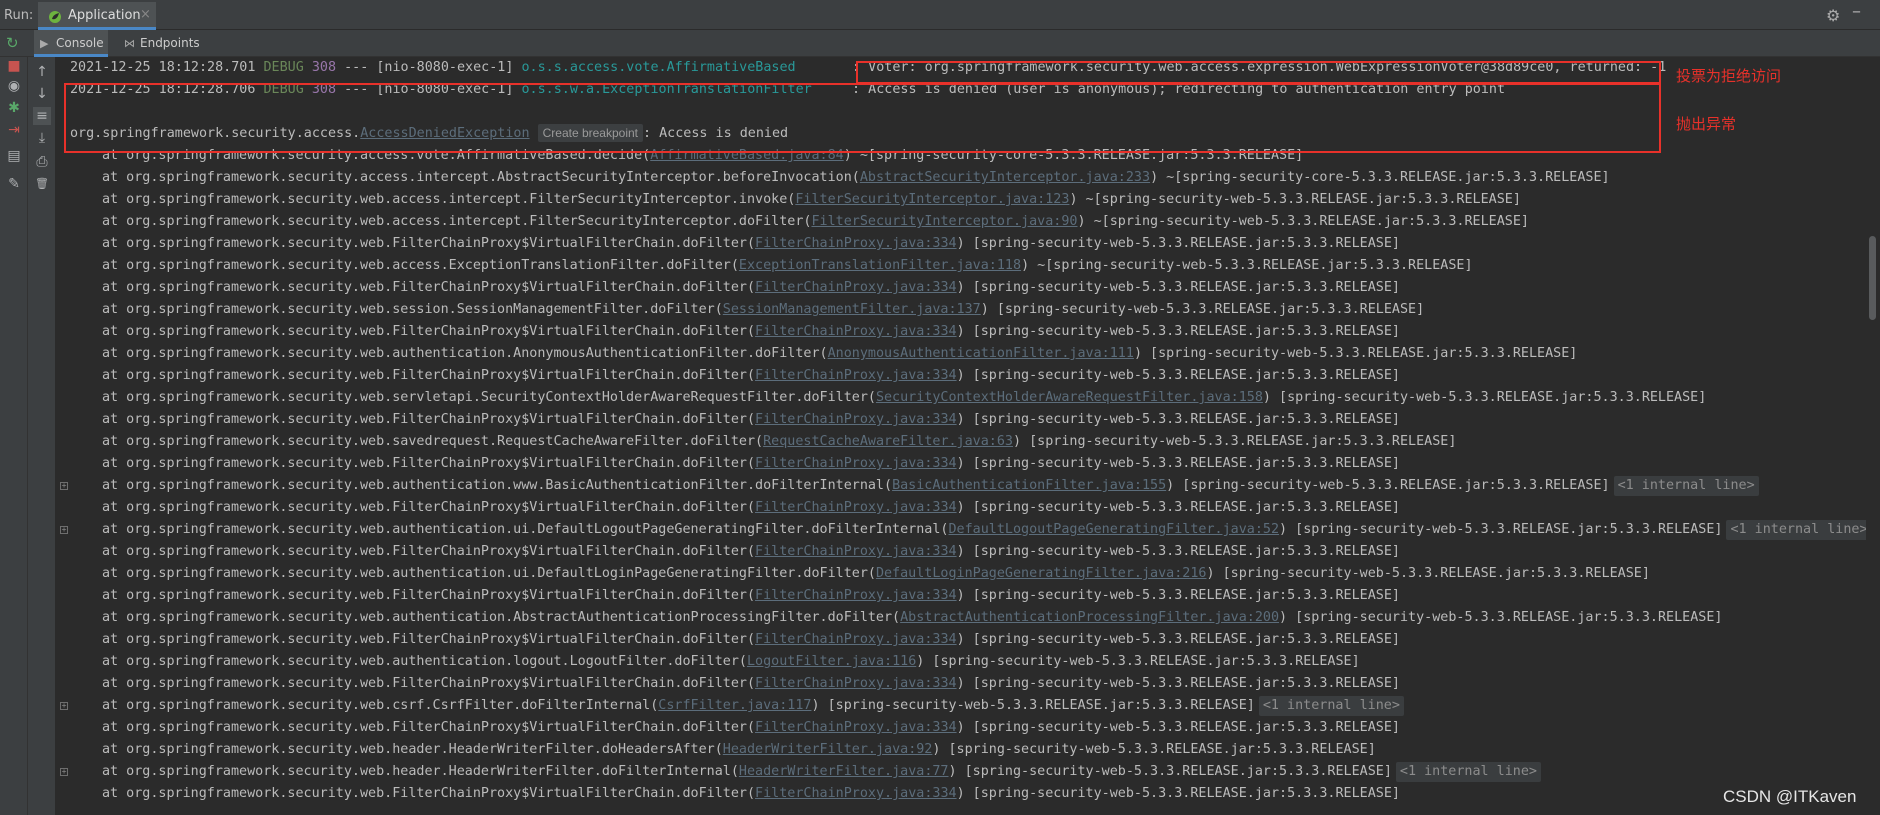 This screenshot has width=1880, height=815. Describe the element at coordinates (888, 441) in the screenshot. I see `stack-frame-source-link: RequestCacheAwareFilter.java:63` at that location.